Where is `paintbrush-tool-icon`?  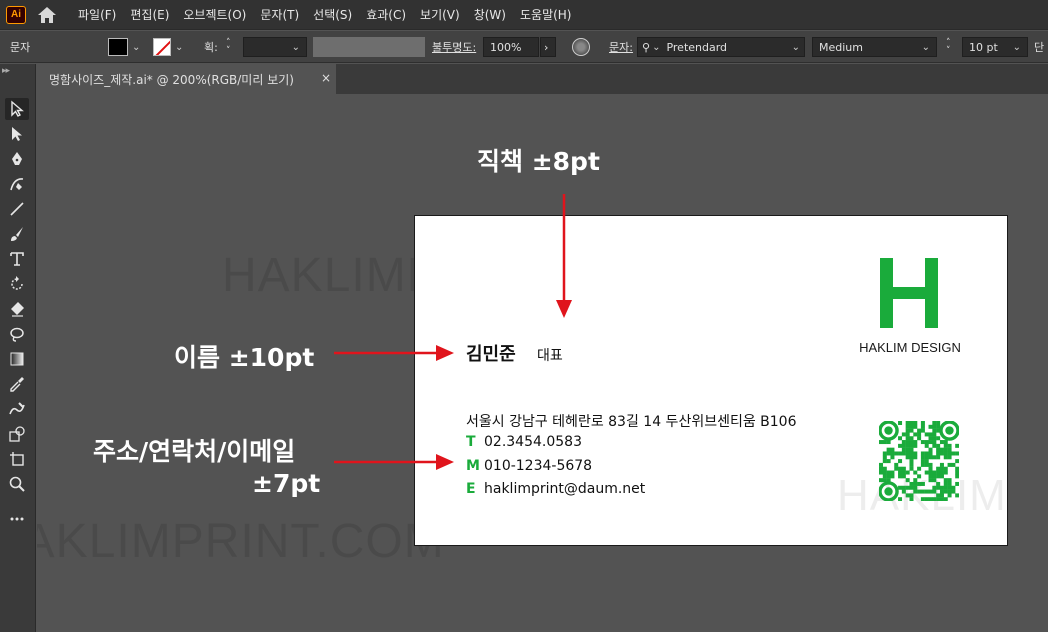
paintbrush-tool-icon is located at coordinates (17, 234).